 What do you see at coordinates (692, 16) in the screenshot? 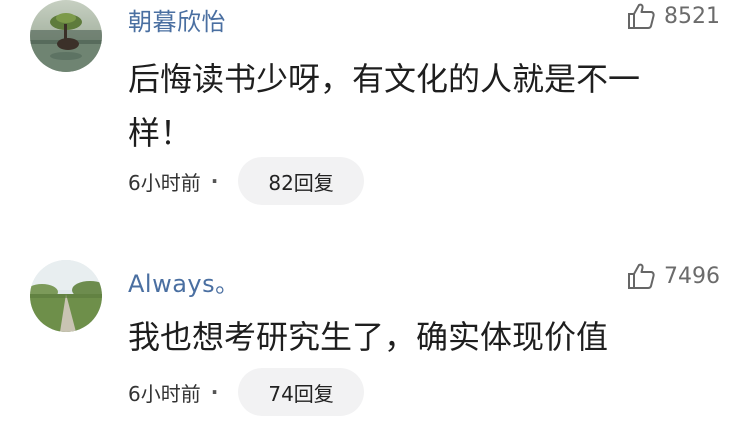
I see `like-count: 8521` at bounding box center [692, 16].